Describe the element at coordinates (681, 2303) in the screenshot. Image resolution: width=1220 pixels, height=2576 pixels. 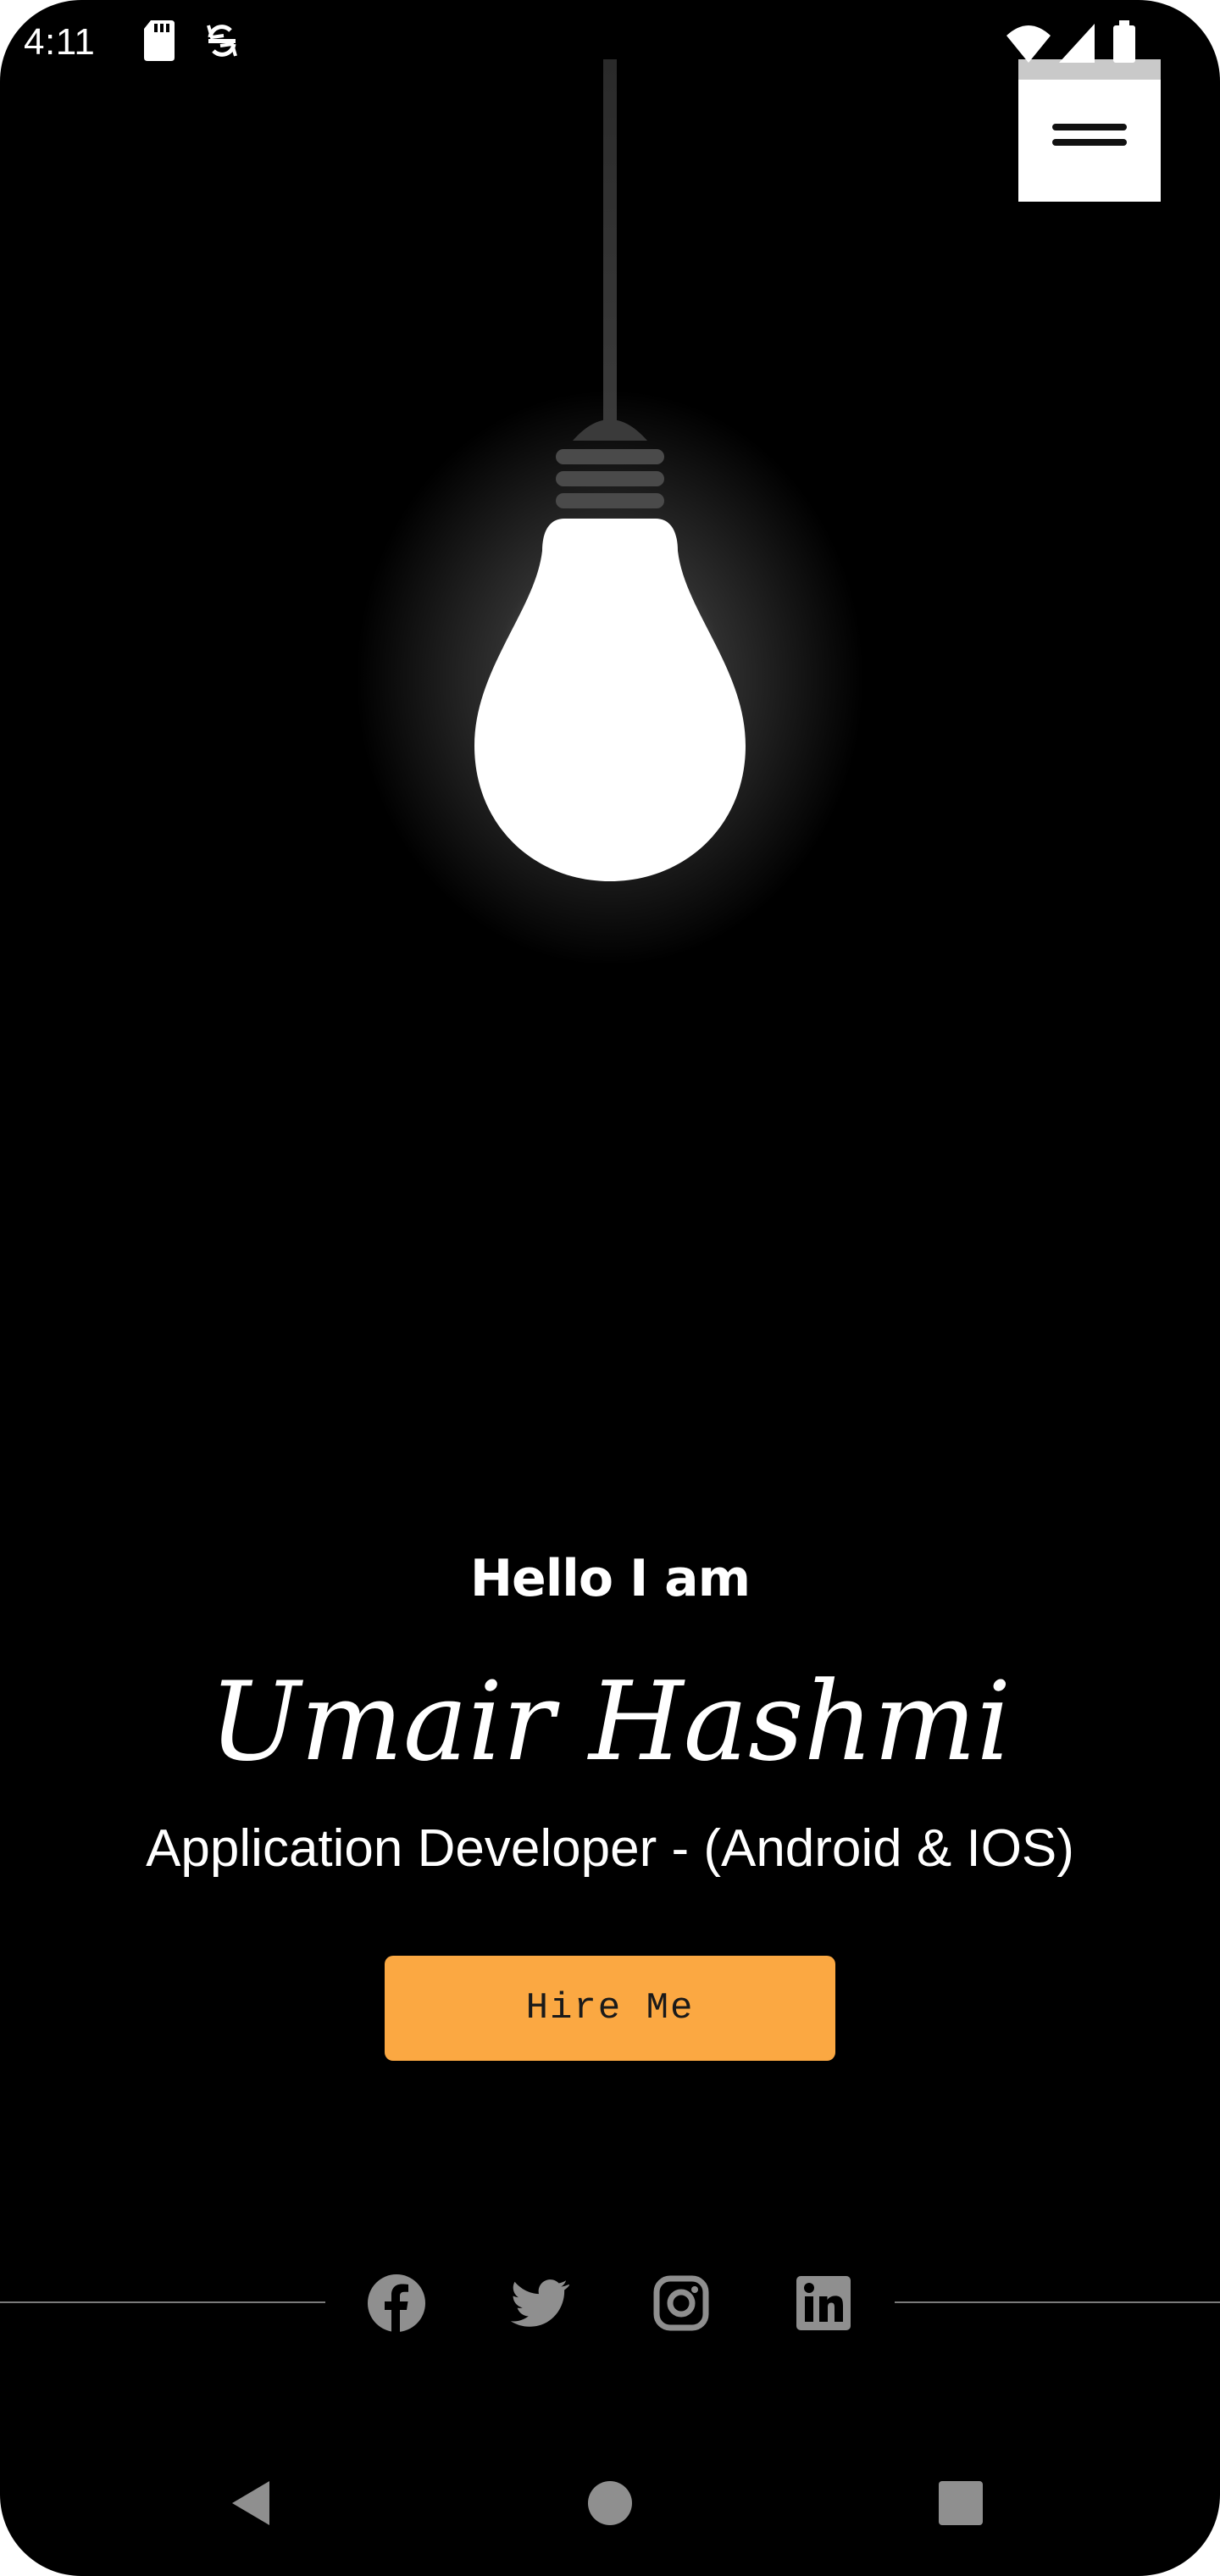
I see `instagram-icon` at that location.